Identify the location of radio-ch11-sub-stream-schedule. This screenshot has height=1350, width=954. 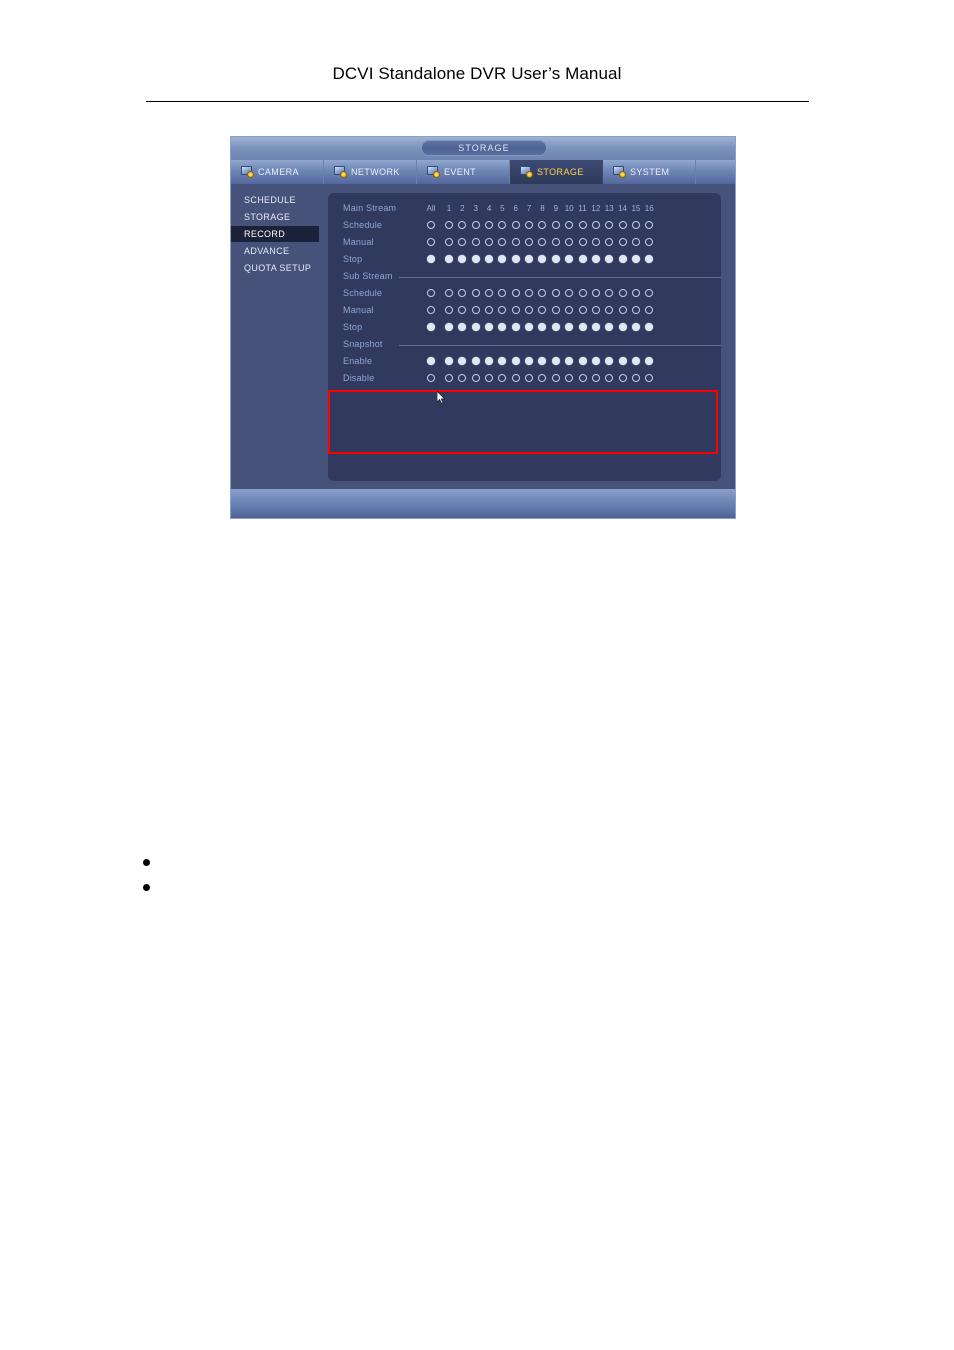
(582, 293).